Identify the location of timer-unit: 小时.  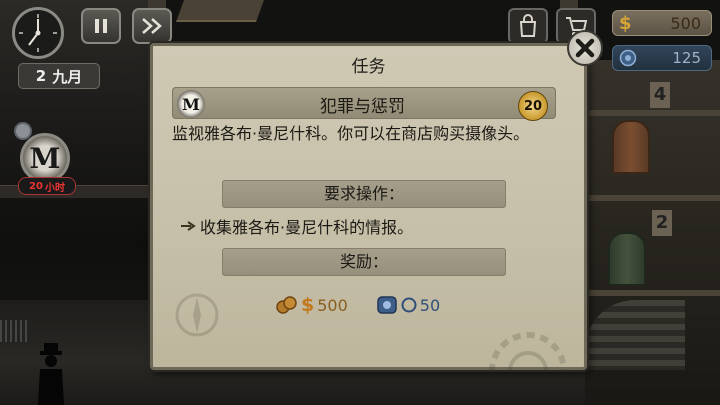
(54, 188).